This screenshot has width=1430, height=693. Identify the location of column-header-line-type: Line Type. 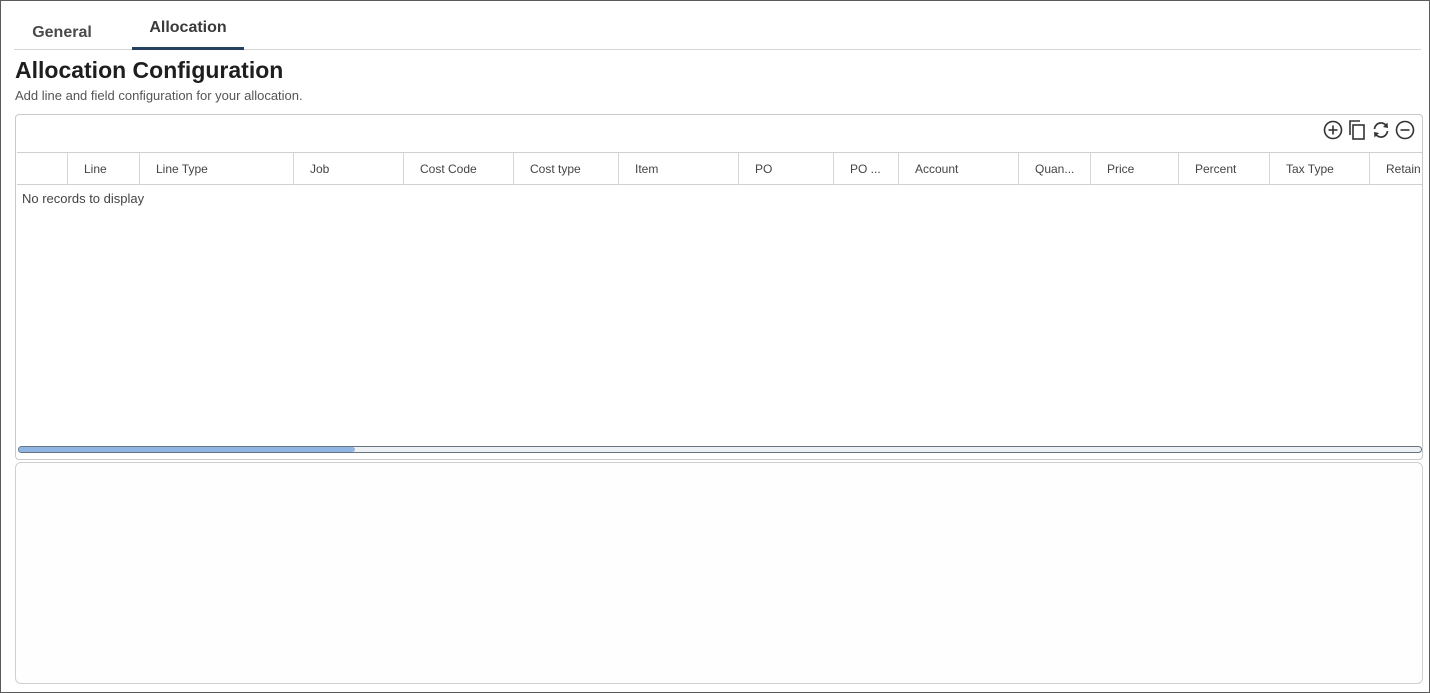
(216, 169).